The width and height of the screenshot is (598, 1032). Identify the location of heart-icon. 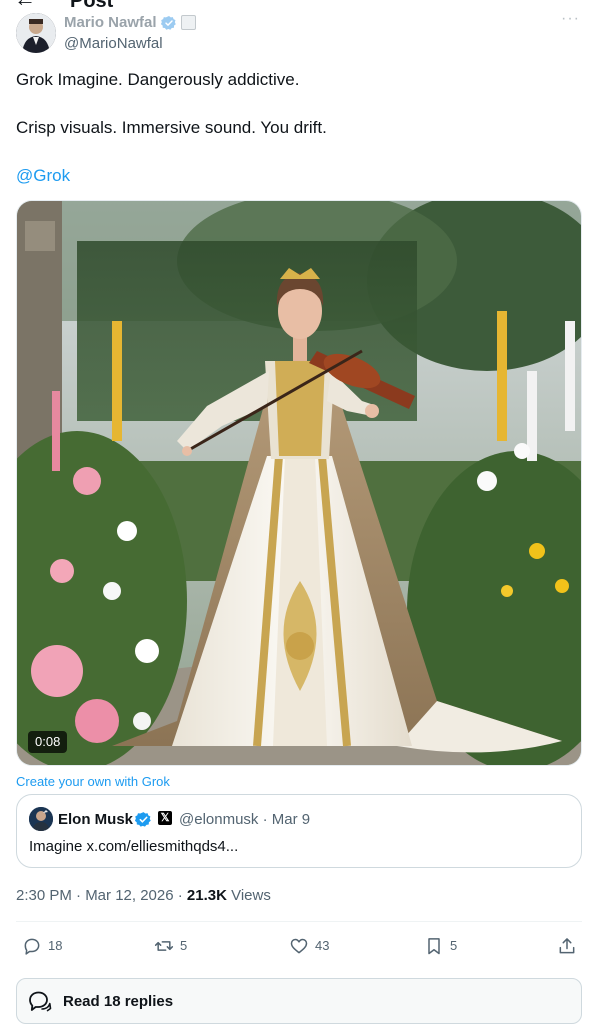
(299, 946).